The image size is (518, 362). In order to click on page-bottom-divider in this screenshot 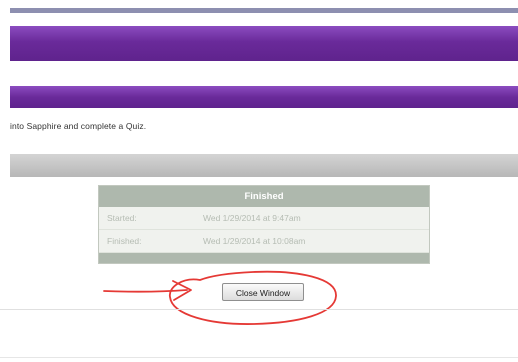, I will do `click(259, 357)`.